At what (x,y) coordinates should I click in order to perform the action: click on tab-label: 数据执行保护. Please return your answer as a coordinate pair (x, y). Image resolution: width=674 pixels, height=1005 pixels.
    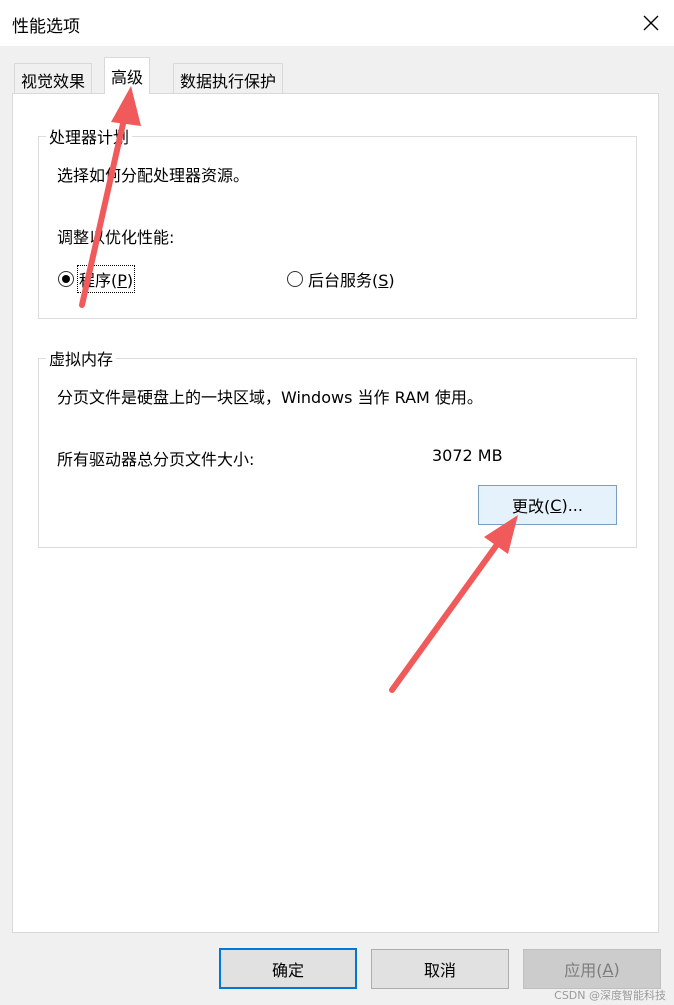
    Looking at the image, I should click on (228, 81).